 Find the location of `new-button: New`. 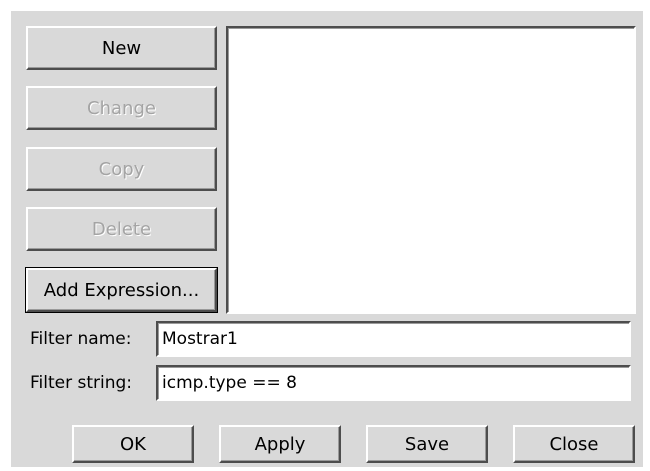

new-button: New is located at coordinates (121, 48).